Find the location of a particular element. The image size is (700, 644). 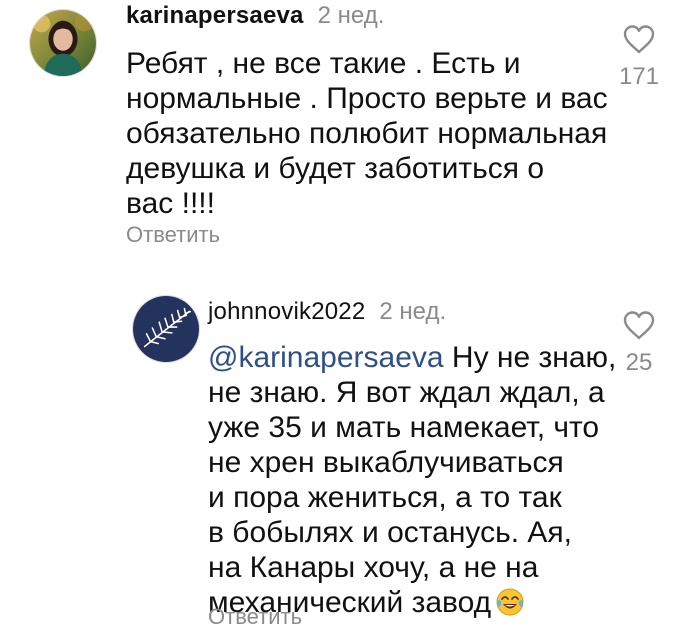

comment-line: в бобылях и останусь. Ая, is located at coordinates (390, 532).